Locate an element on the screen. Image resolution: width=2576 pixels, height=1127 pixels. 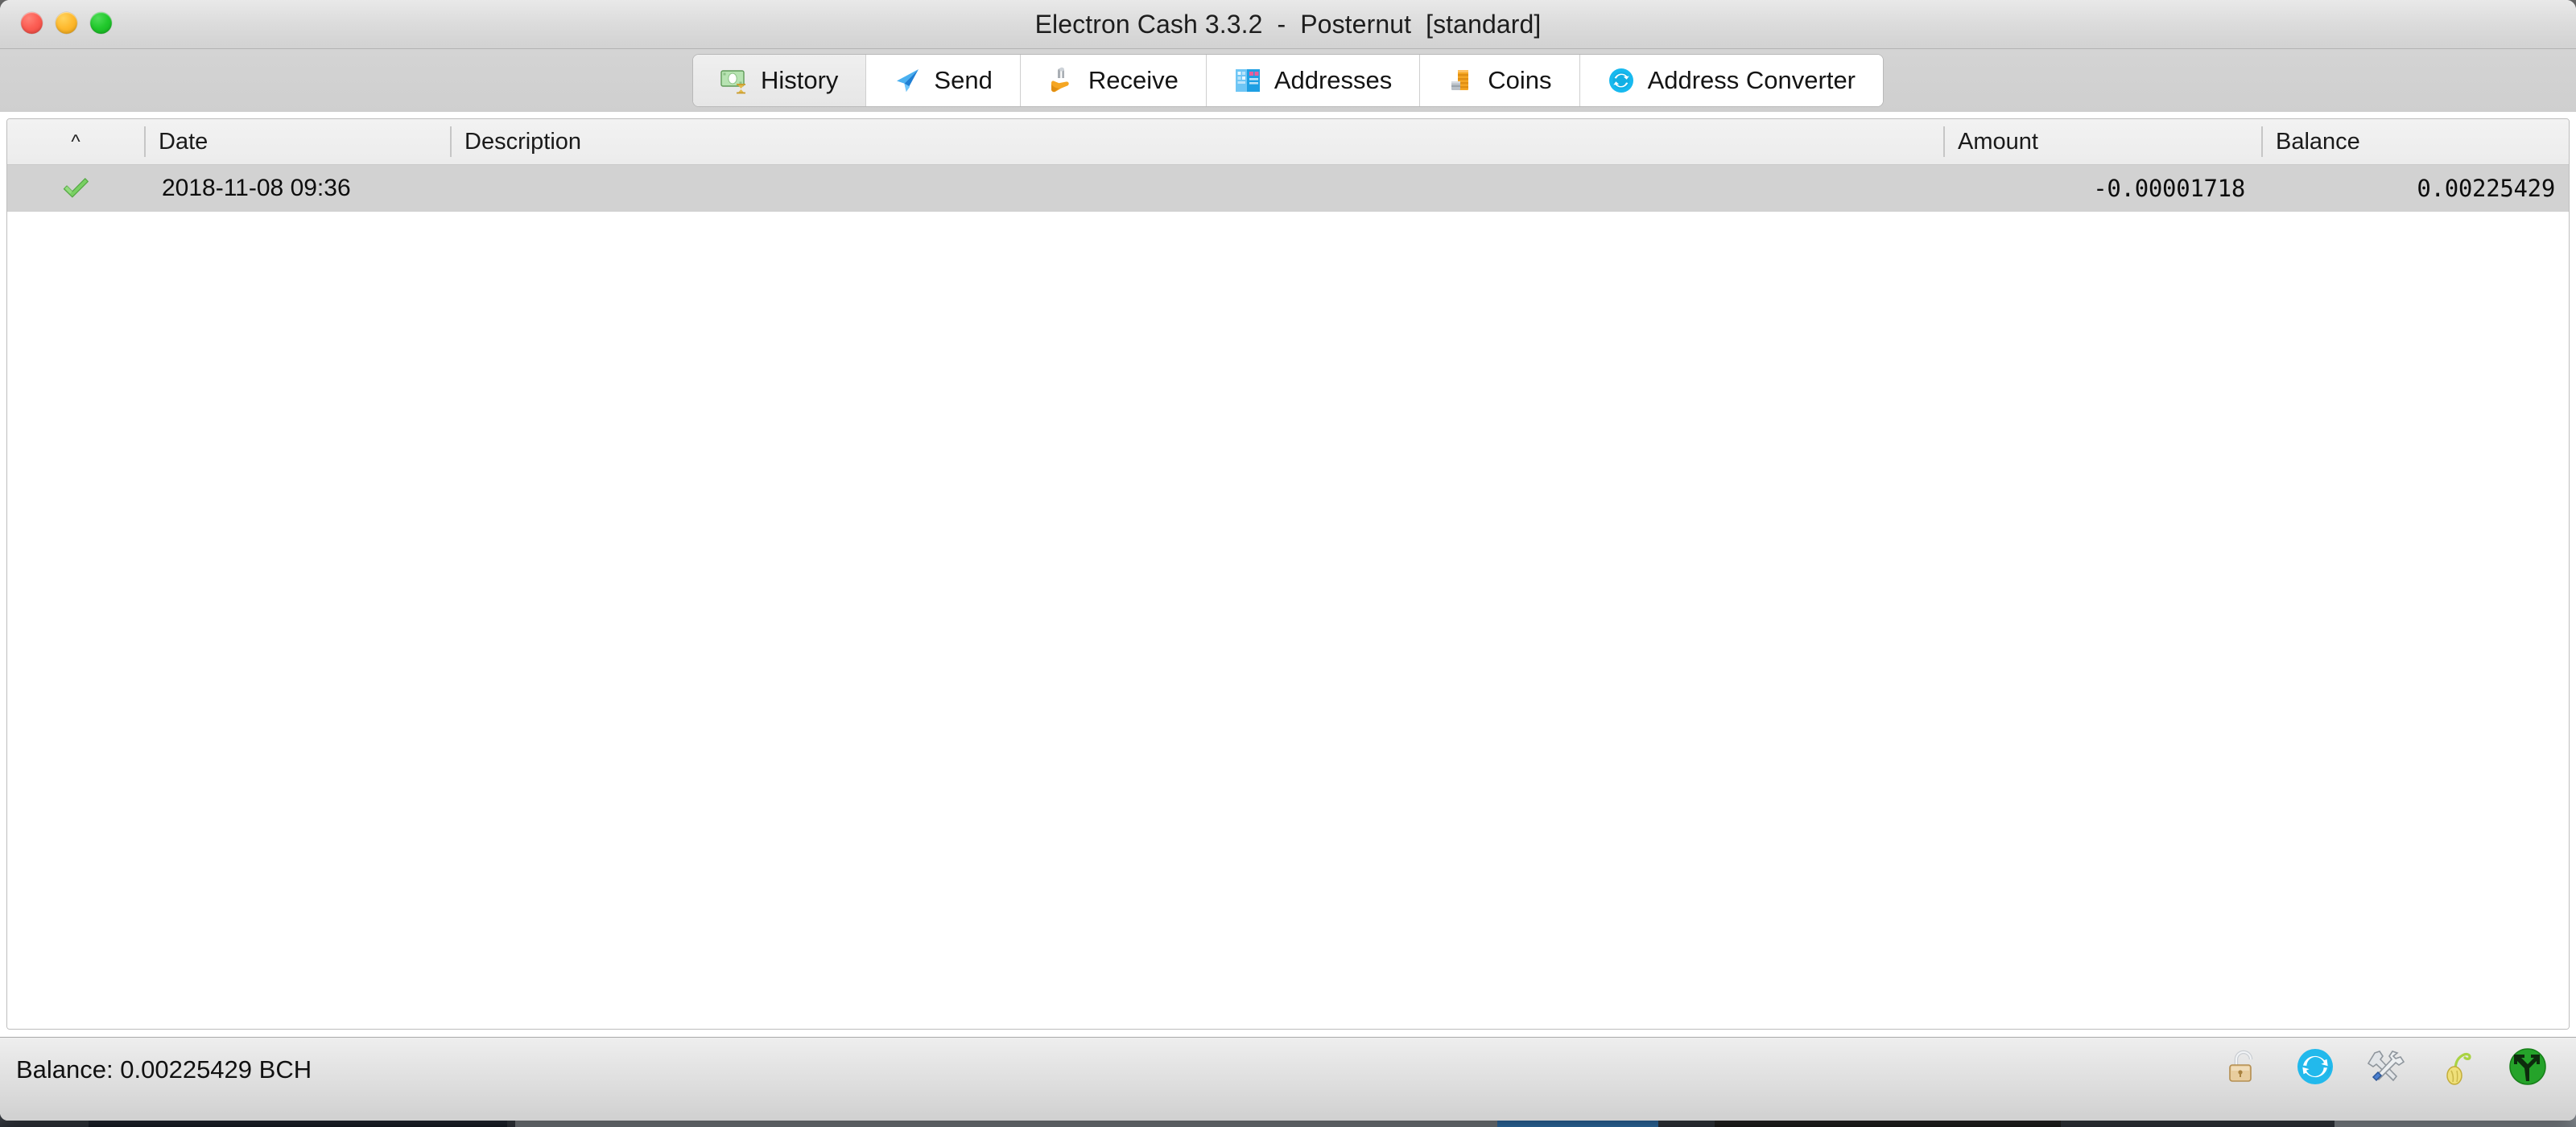
column-header-amount: Amount is located at coordinates (2102, 141).